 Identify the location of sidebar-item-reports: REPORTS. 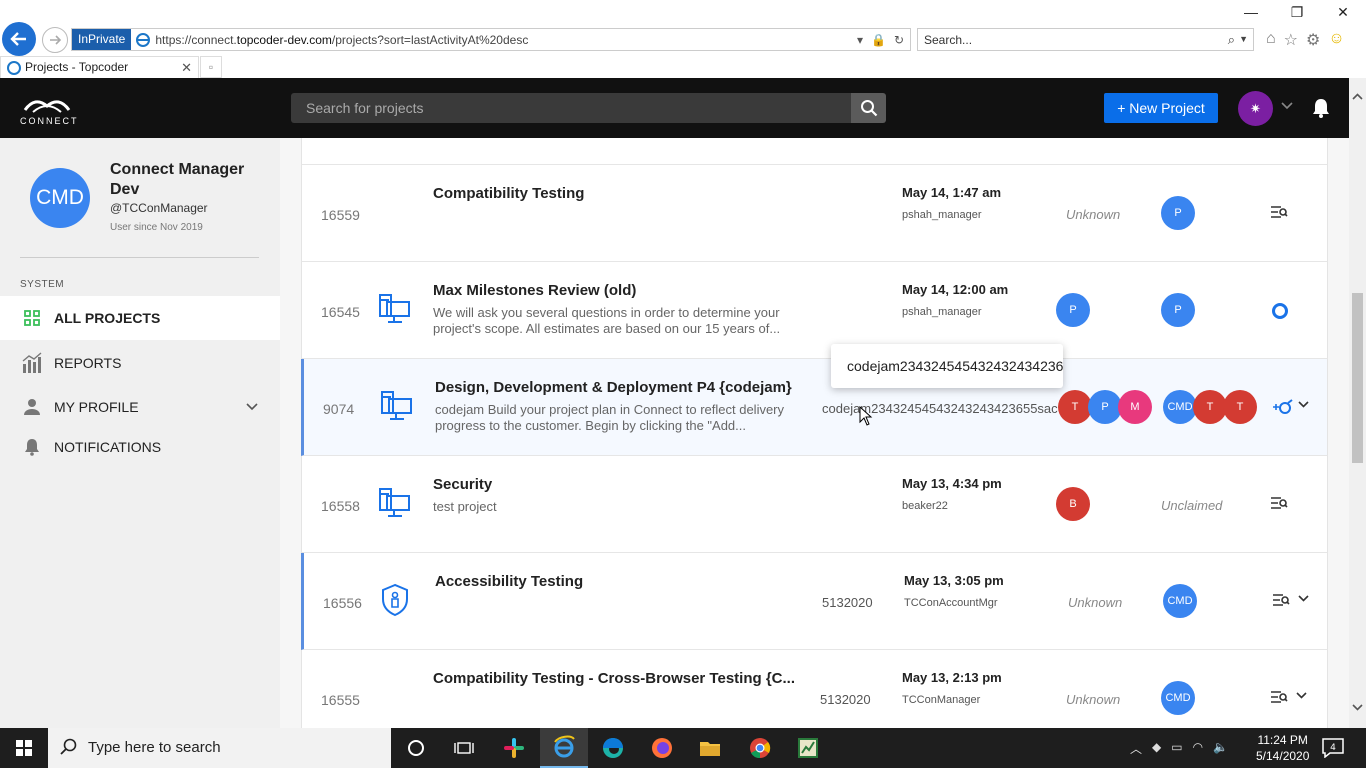
(140, 363).